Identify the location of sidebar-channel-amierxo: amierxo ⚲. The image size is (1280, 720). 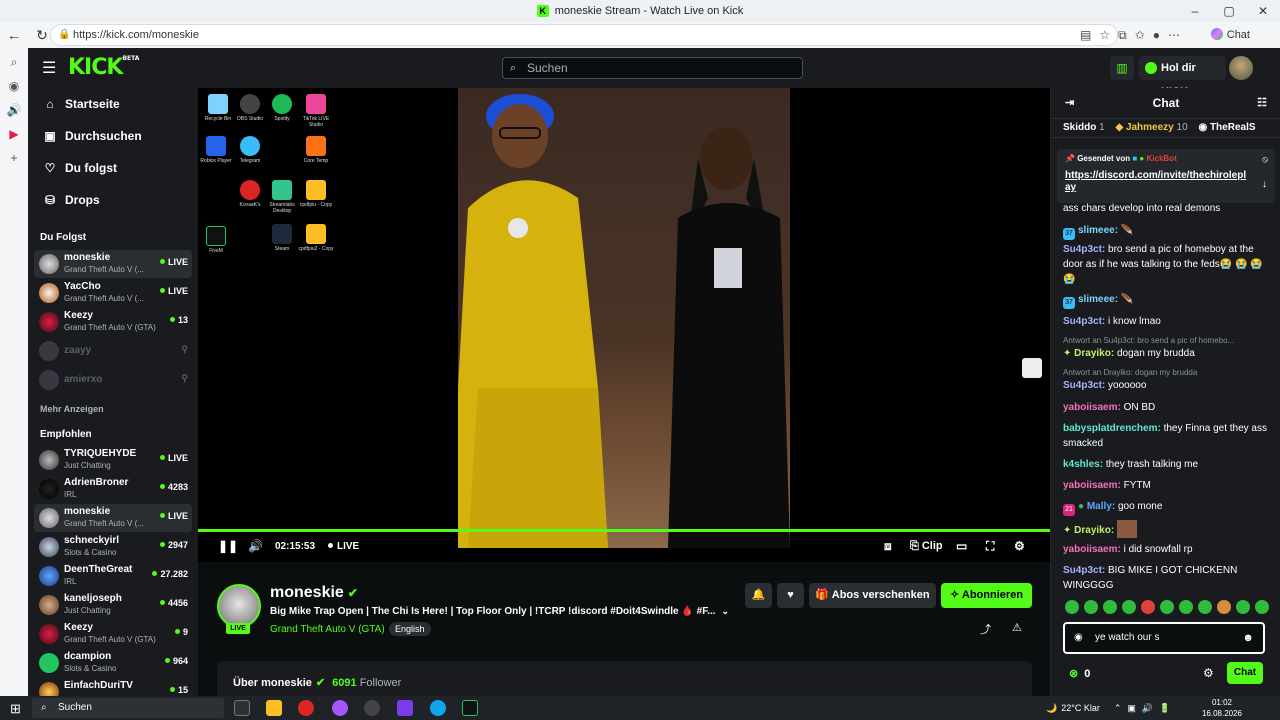
(113, 380).